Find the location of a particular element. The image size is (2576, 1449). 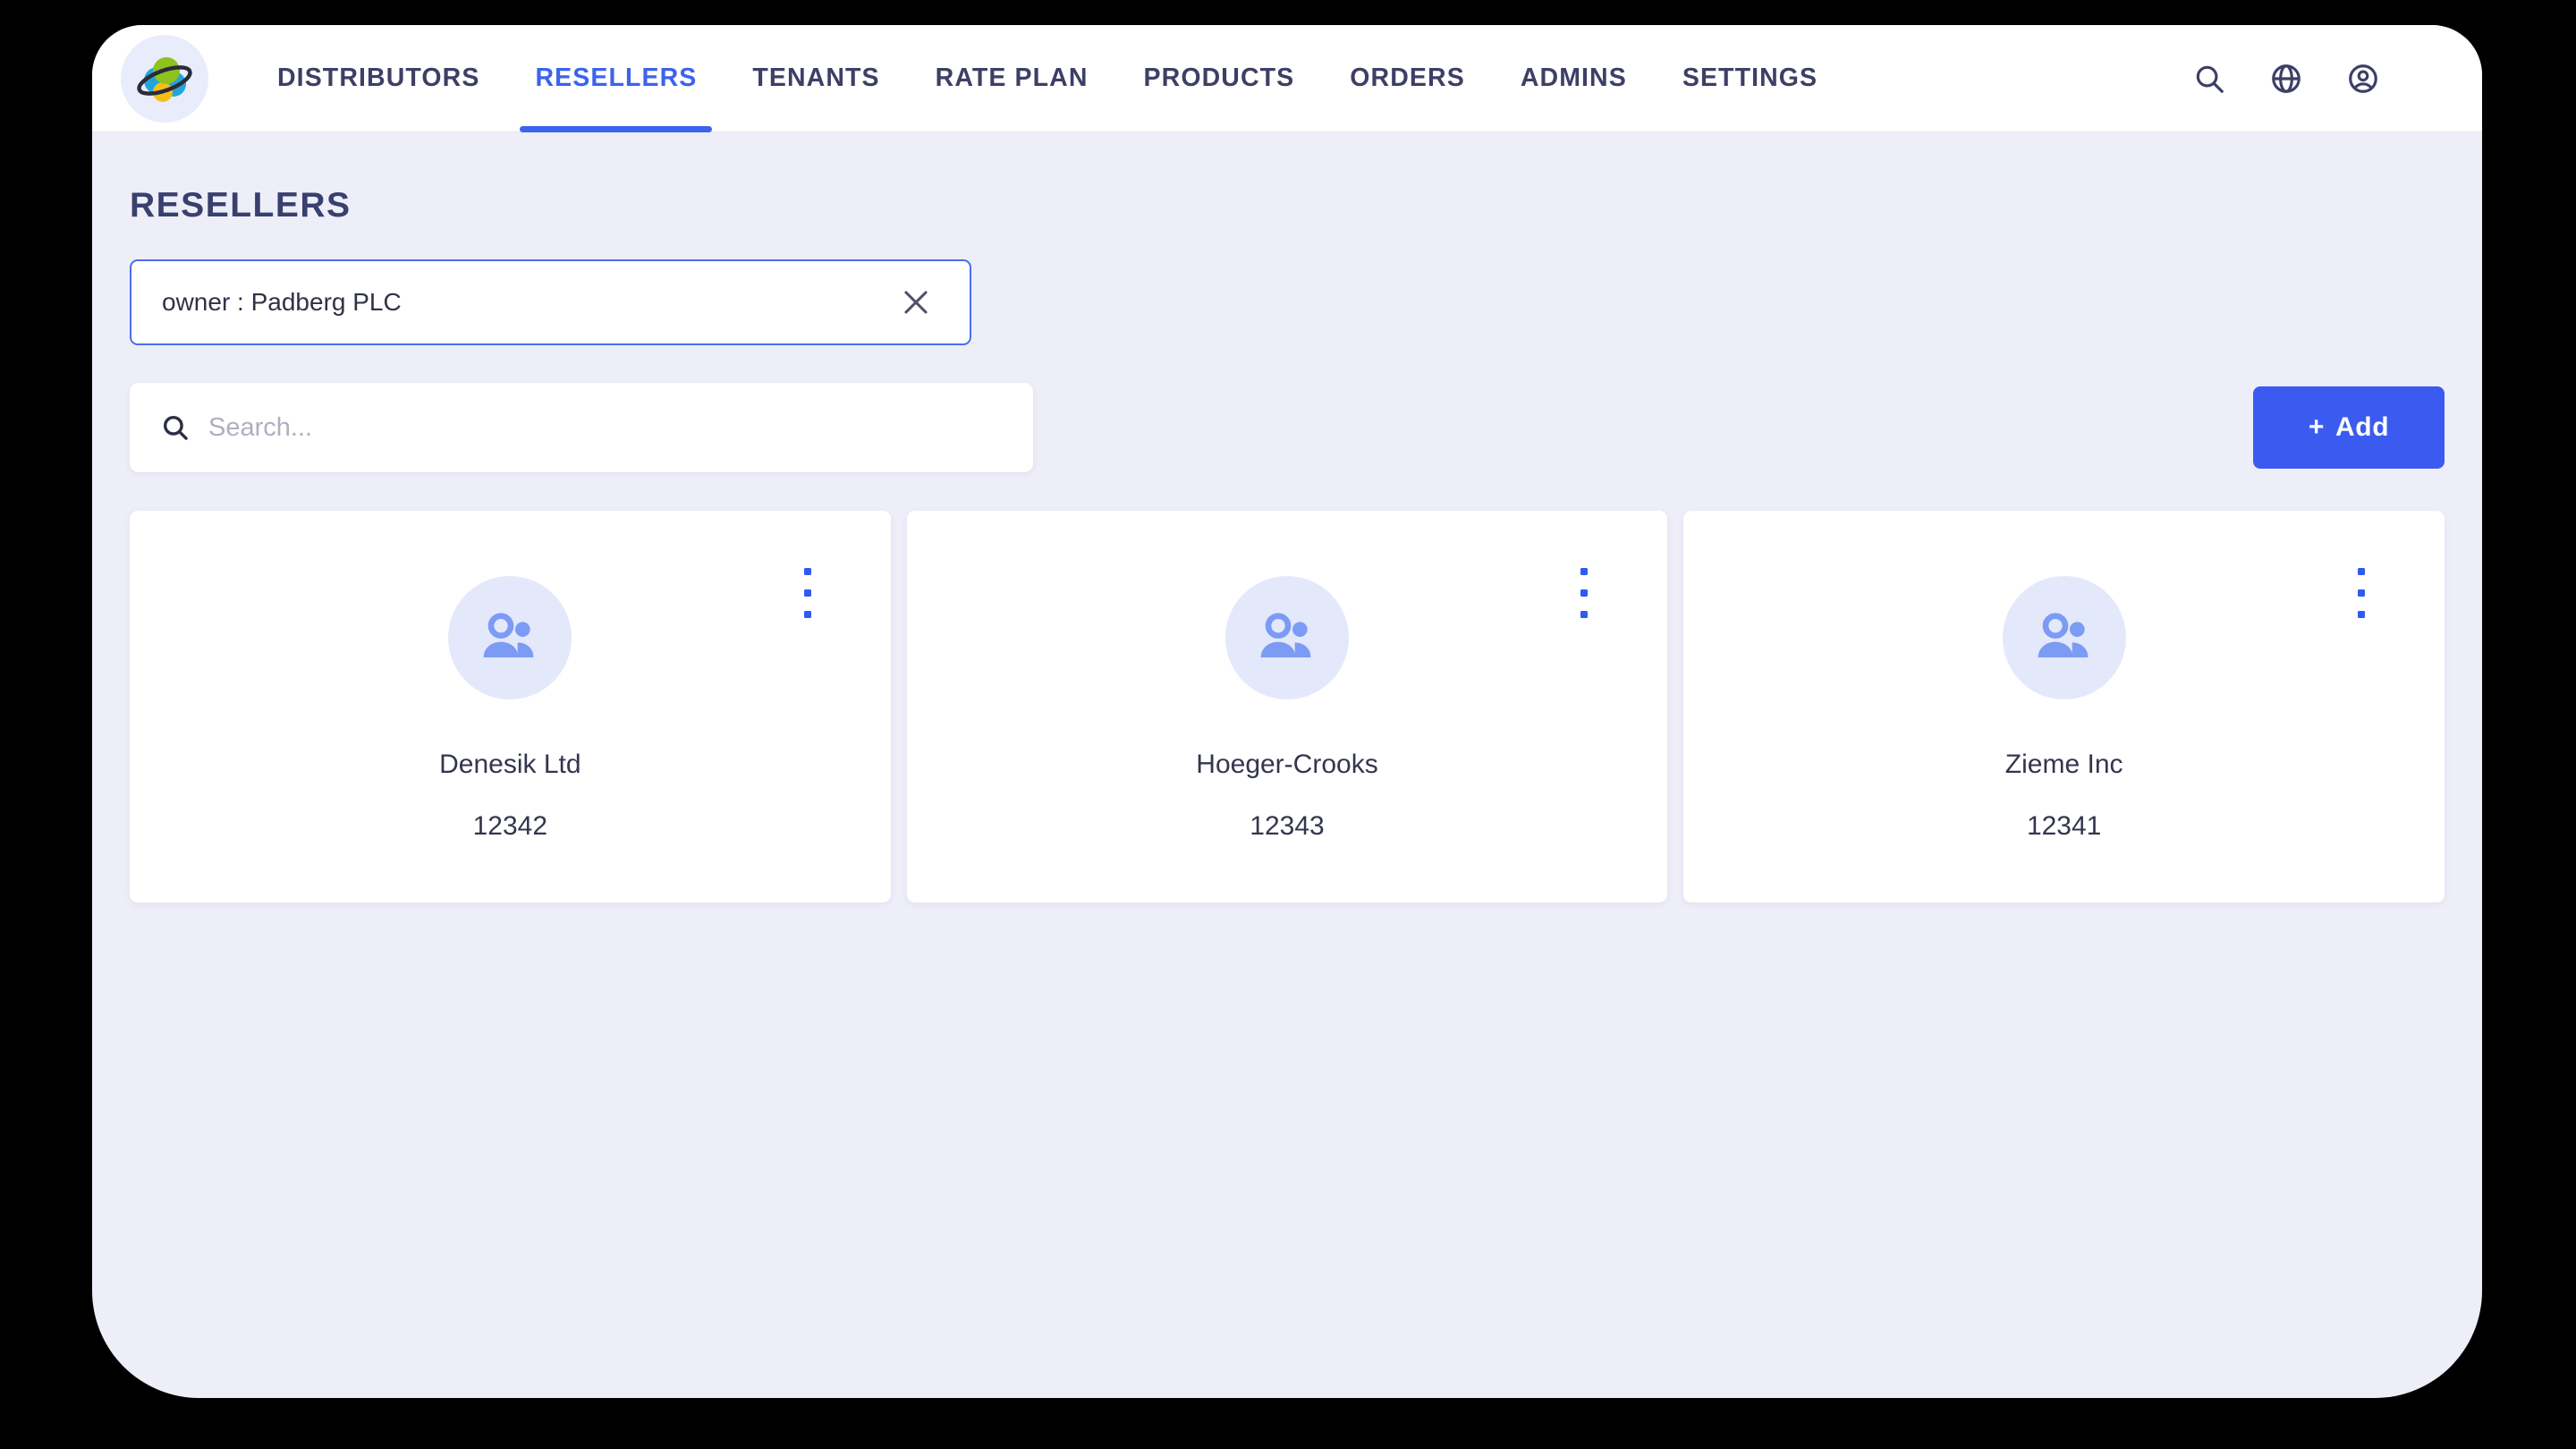

search-input is located at coordinates (605, 427).